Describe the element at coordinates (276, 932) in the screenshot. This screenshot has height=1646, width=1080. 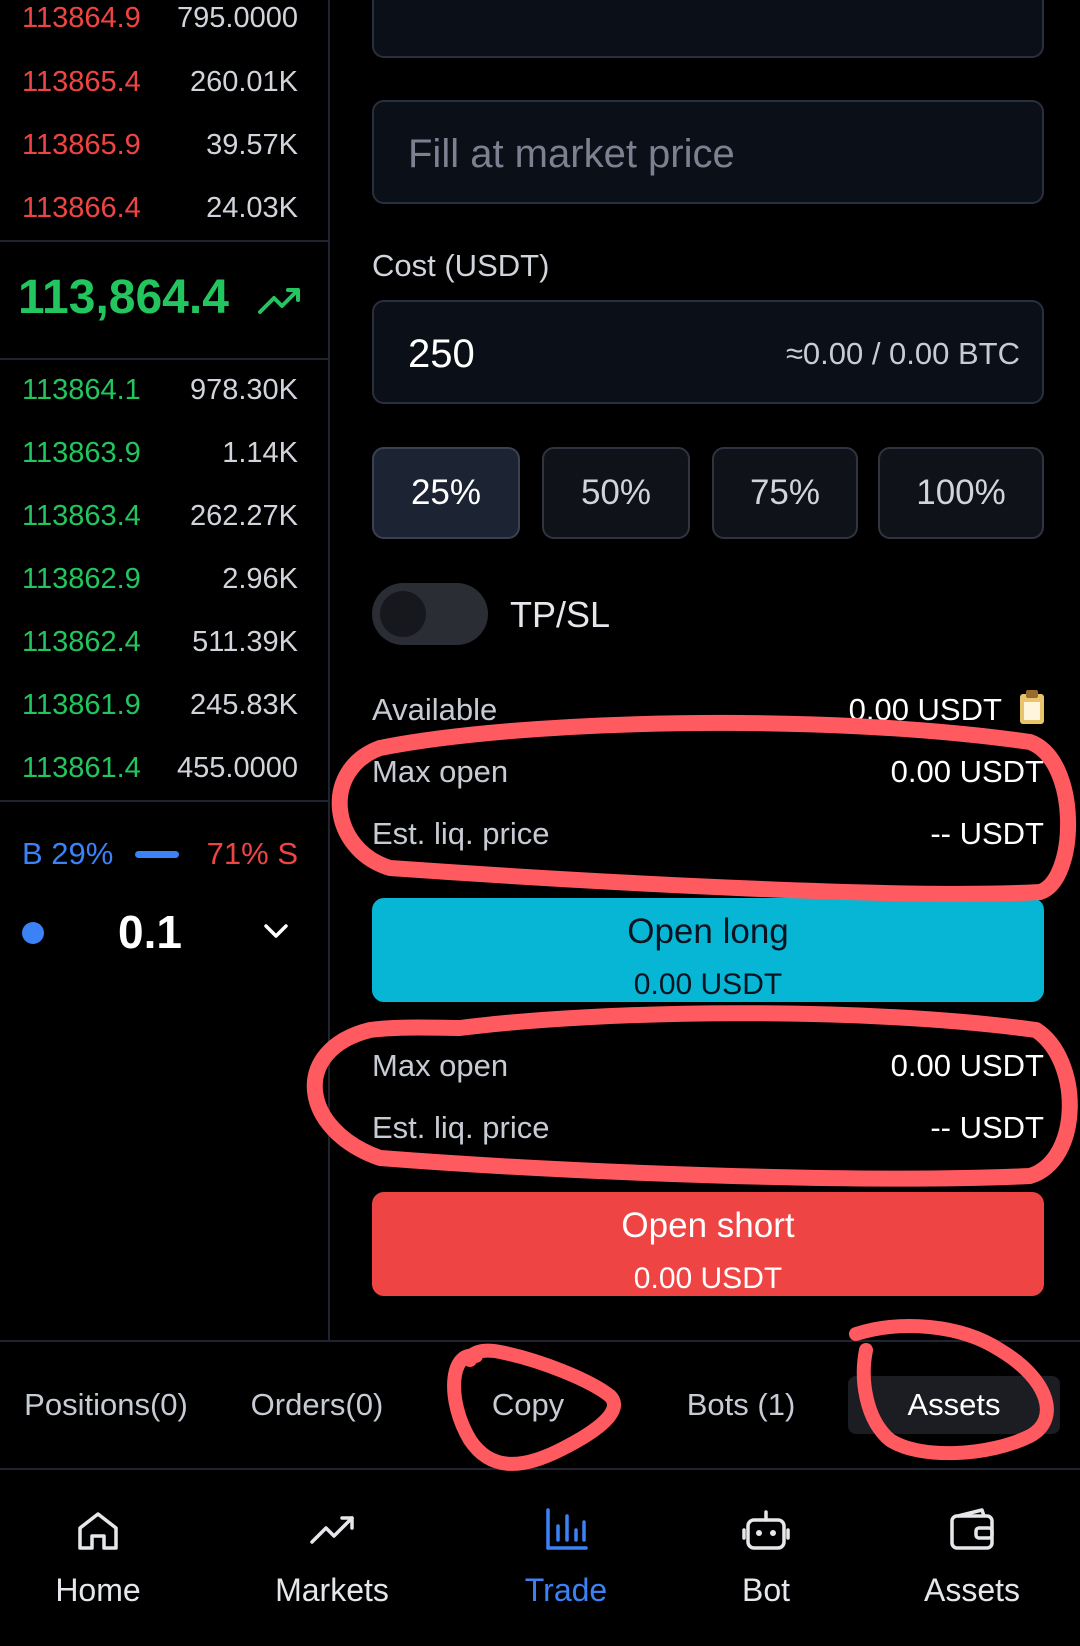
I see `chevron-down-icon` at that location.